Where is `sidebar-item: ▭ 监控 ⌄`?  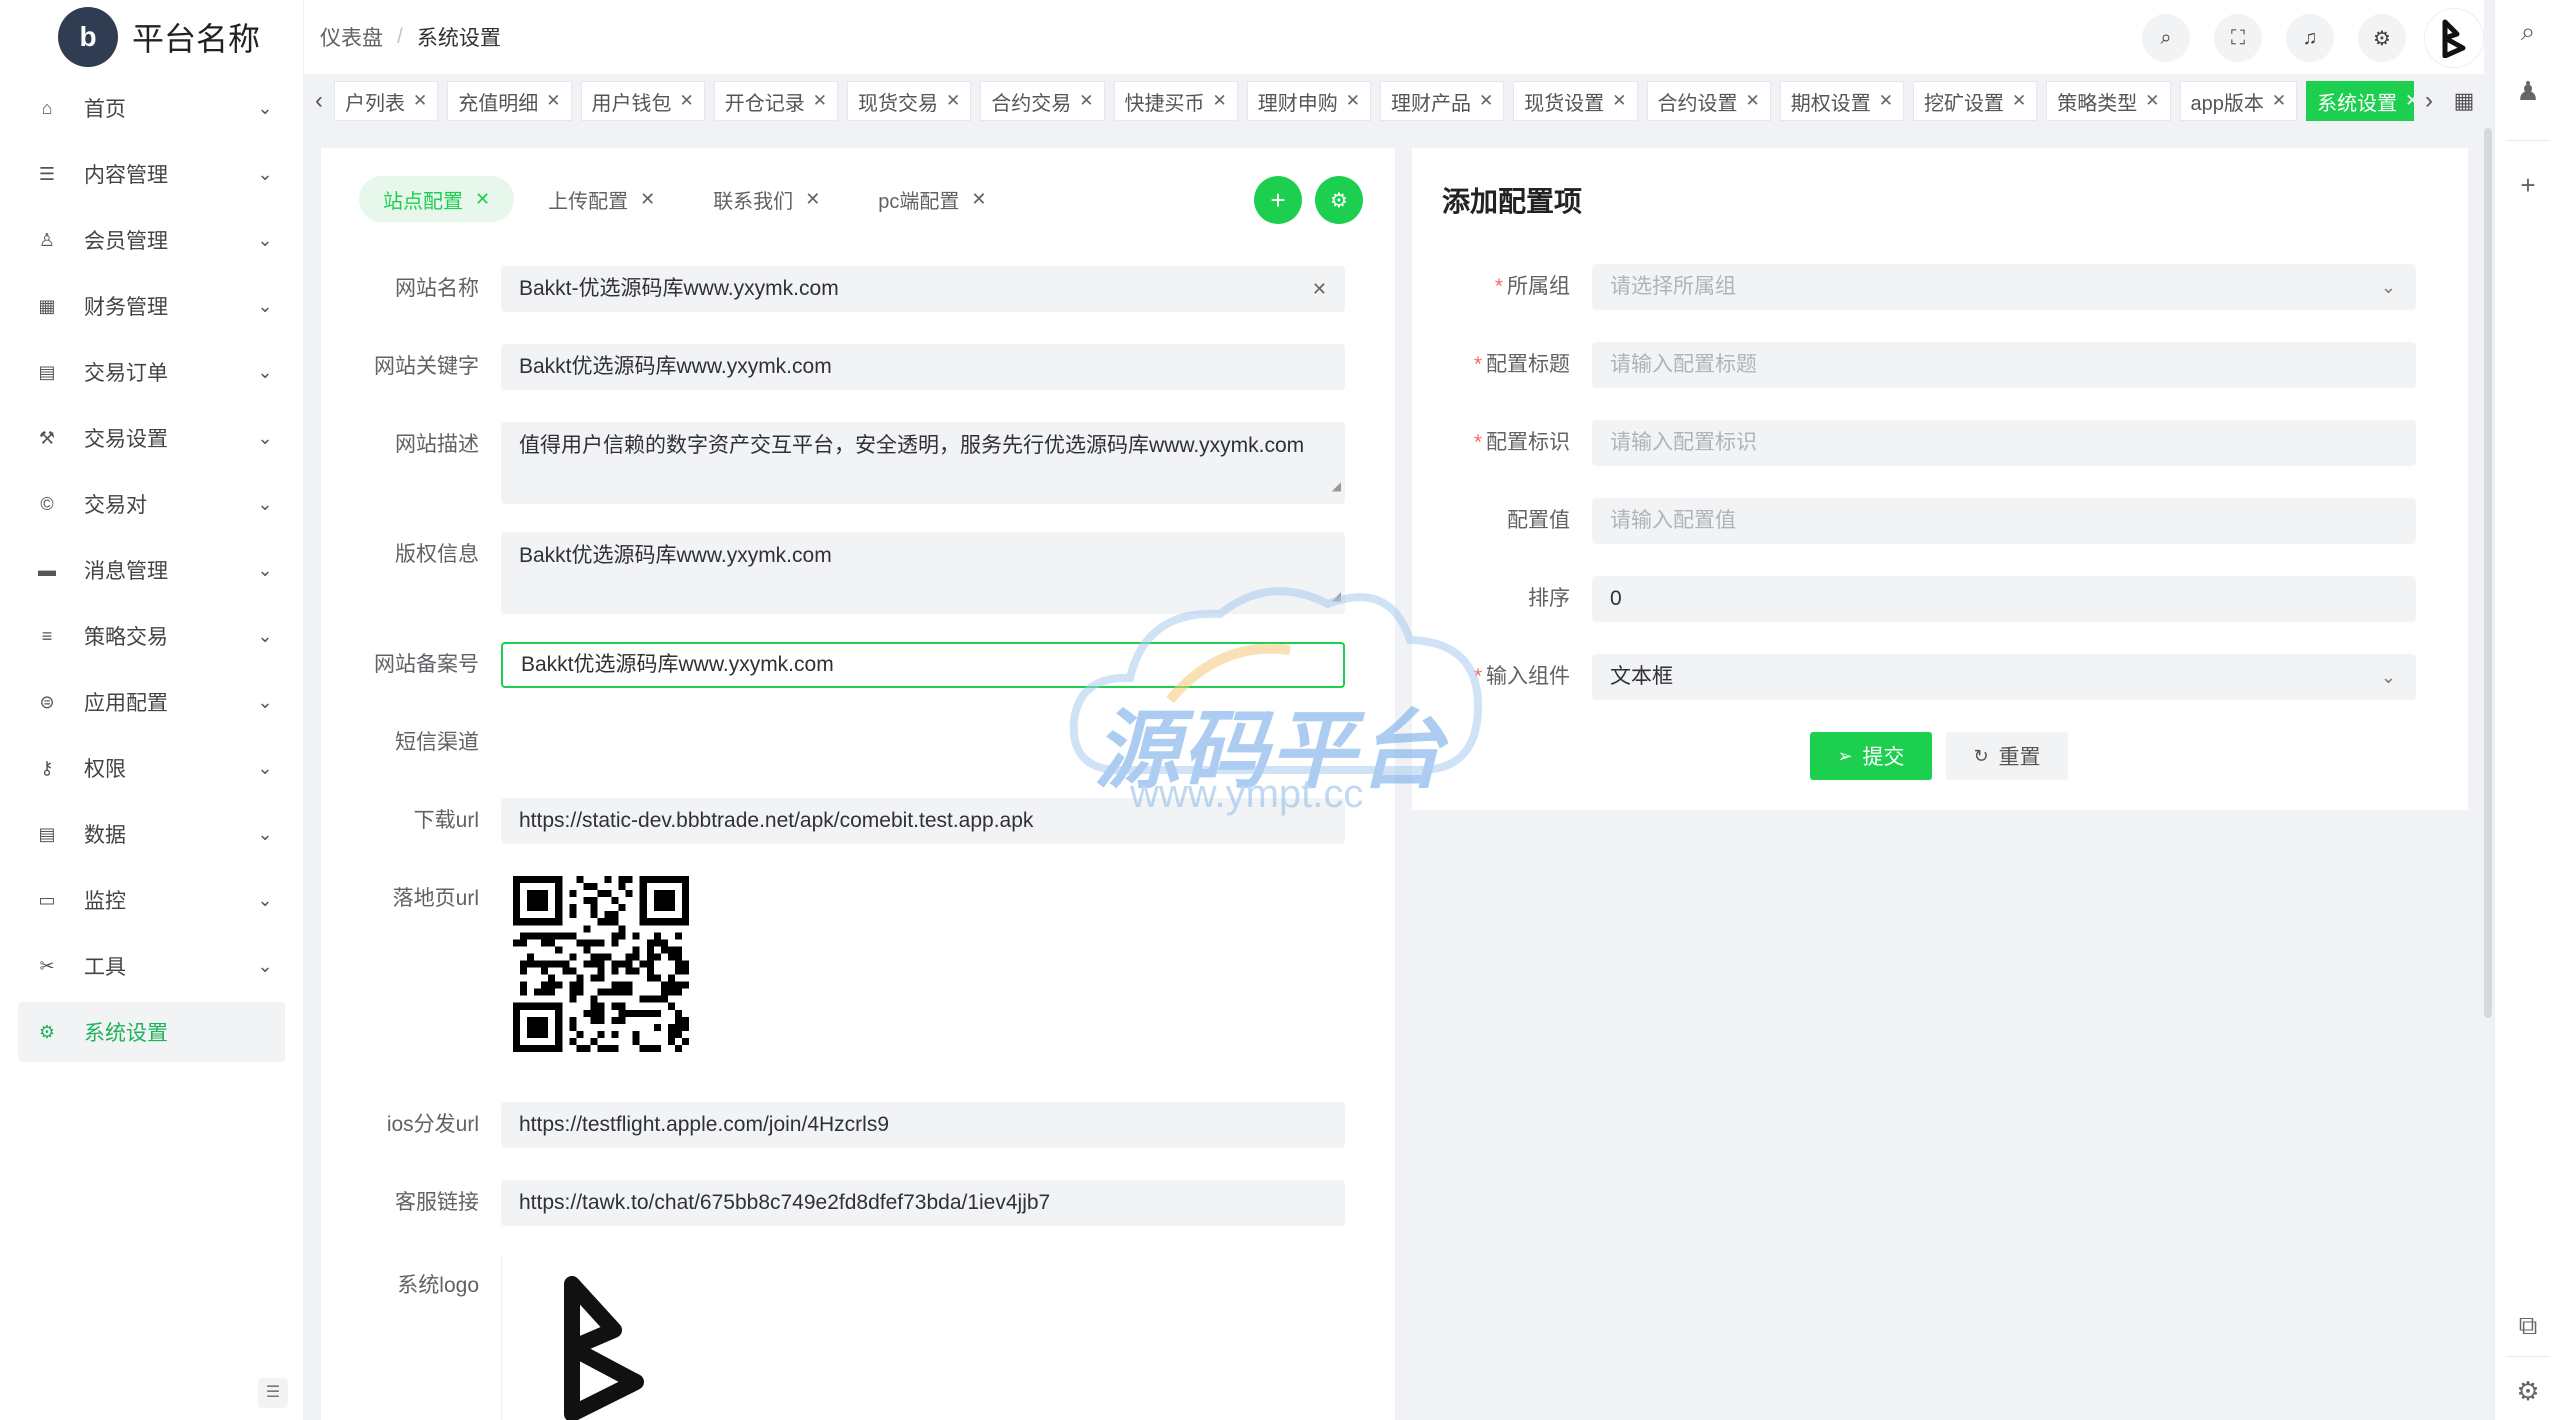 sidebar-item: ▭ 监控 ⌄ is located at coordinates (151, 900).